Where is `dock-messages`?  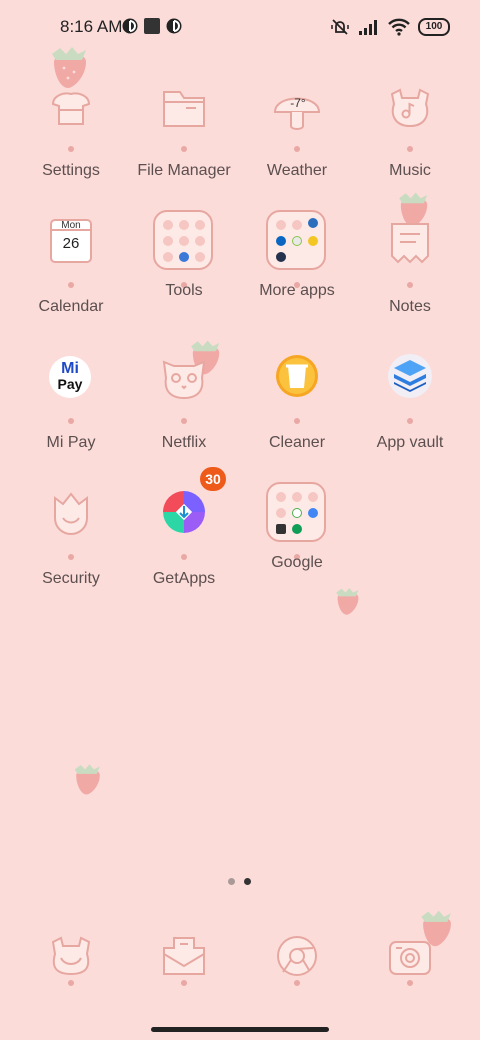 dock-messages is located at coordinates (184, 964).